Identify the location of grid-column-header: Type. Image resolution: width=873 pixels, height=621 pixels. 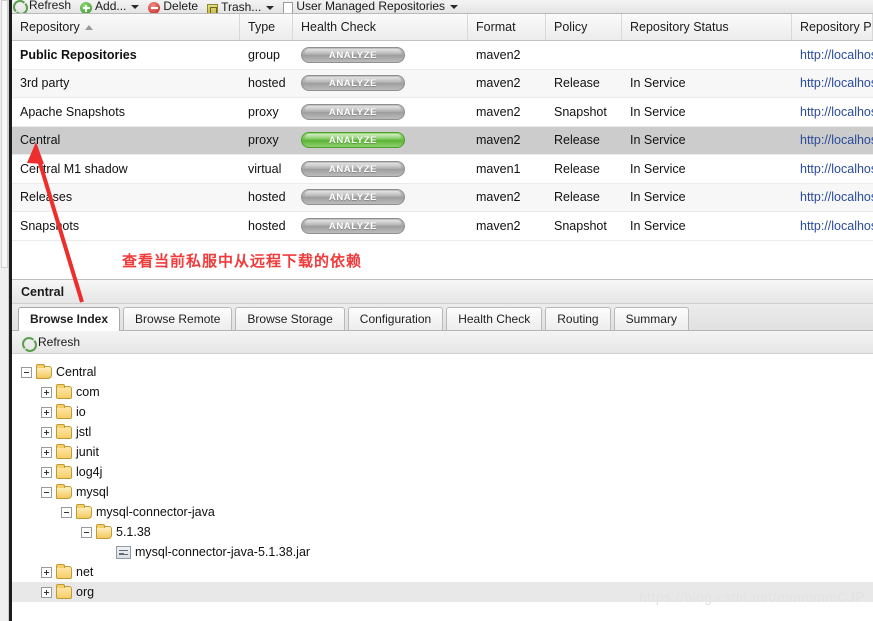
(266, 27).